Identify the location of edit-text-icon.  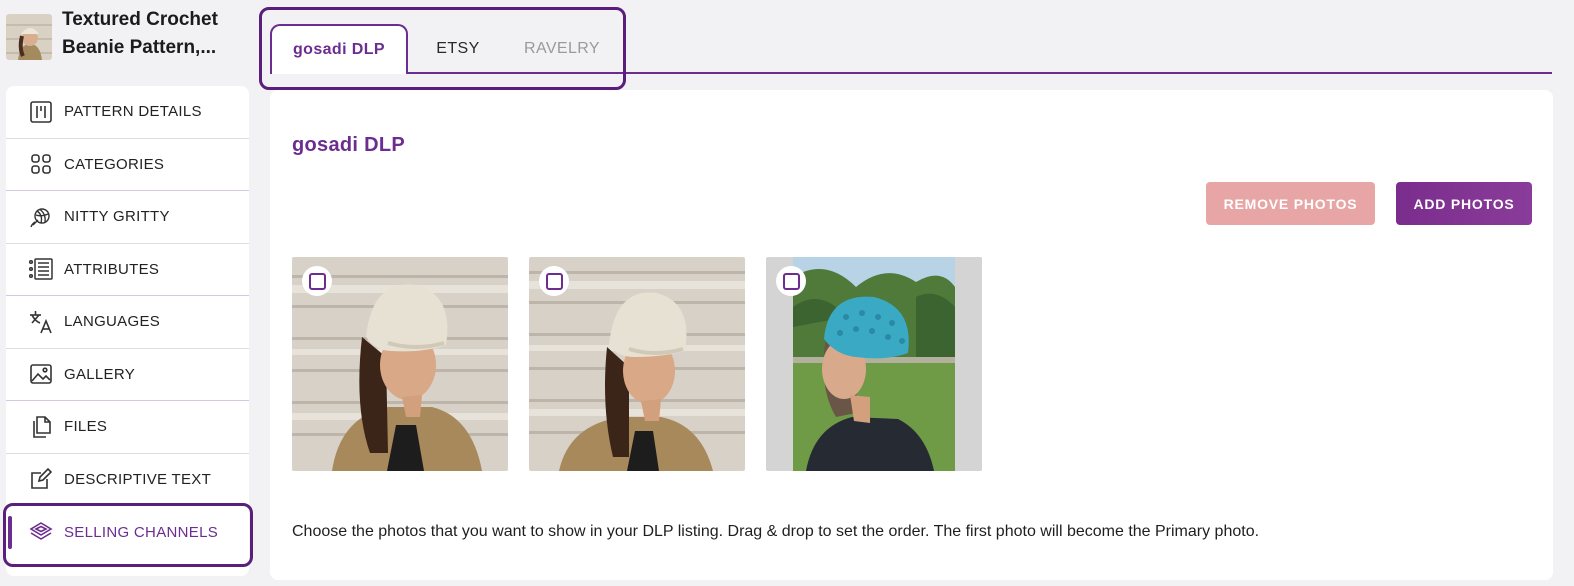
(41, 479).